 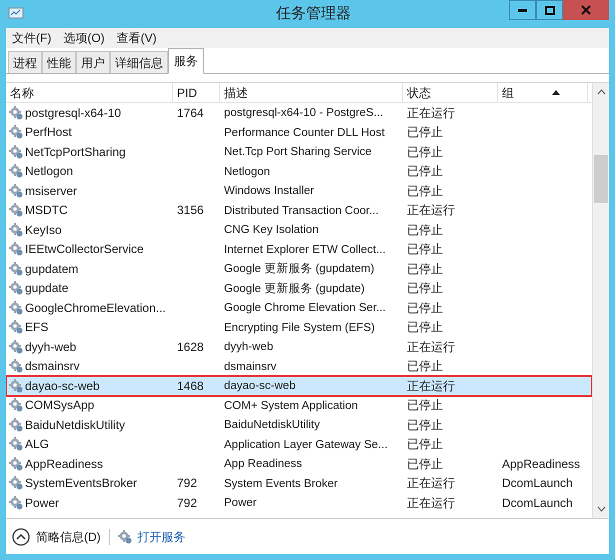 What do you see at coordinates (25, 62) in the screenshot?
I see `tab: 进程` at bounding box center [25, 62].